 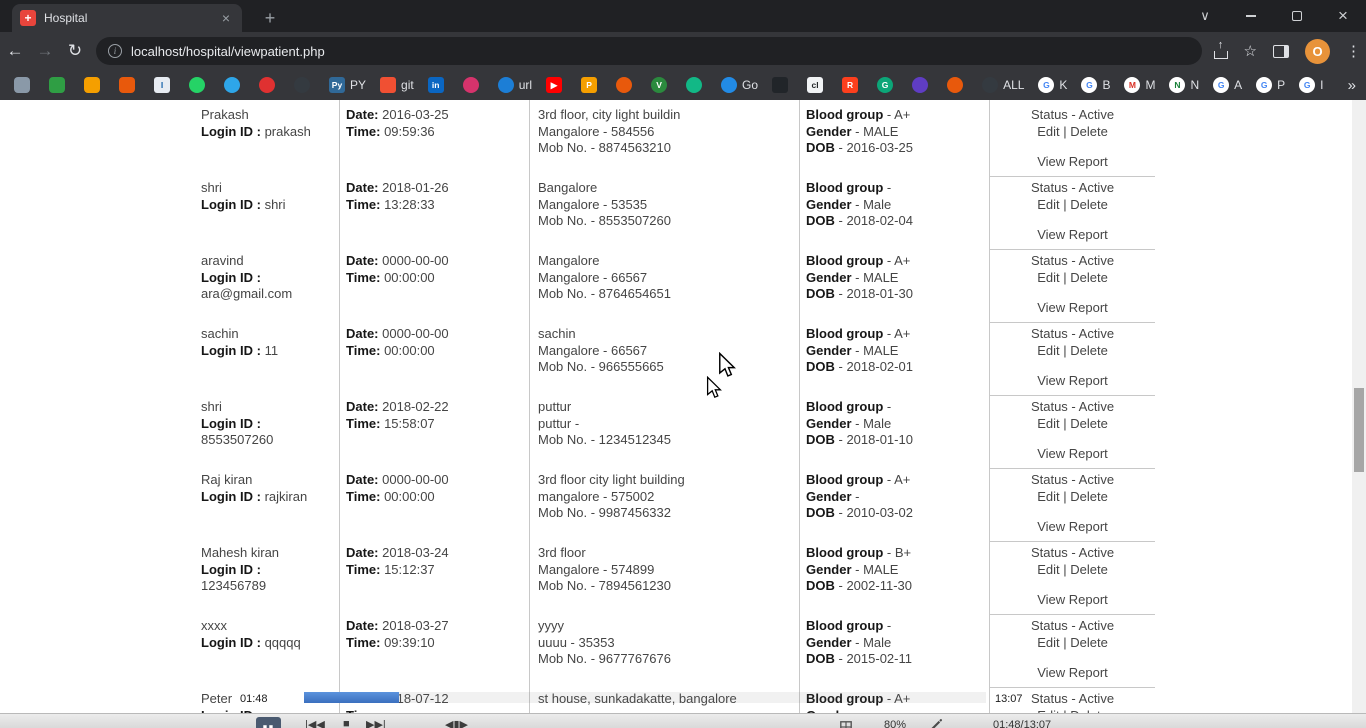 What do you see at coordinates (415, 333) in the screenshot?
I see `date-value: 0000-00-00` at bounding box center [415, 333].